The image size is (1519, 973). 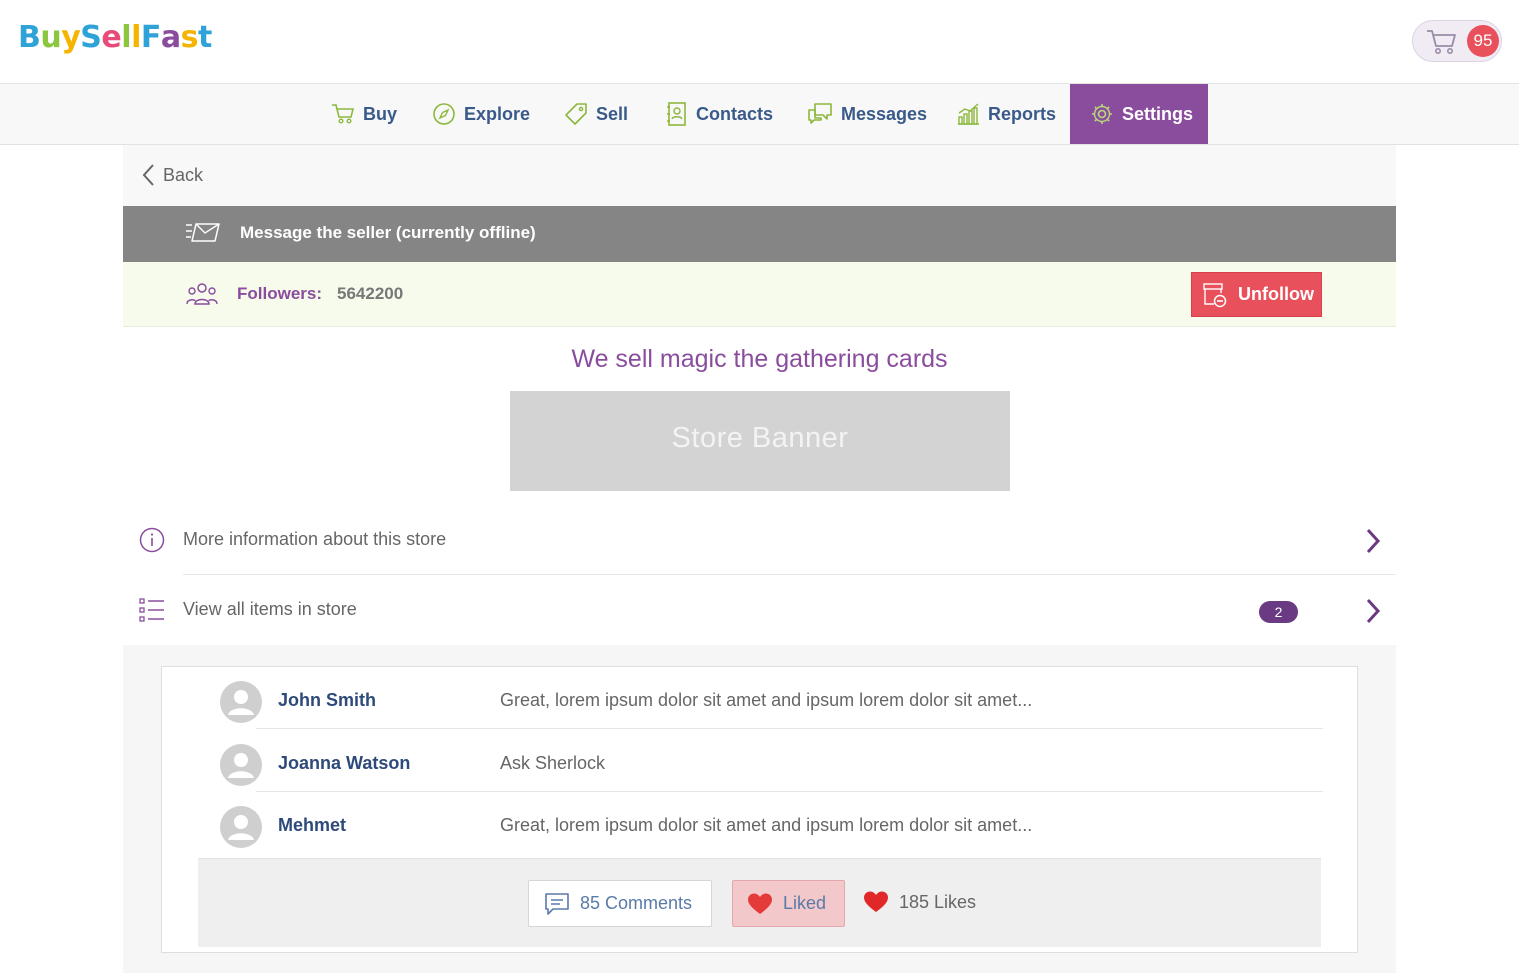 What do you see at coordinates (636, 903) in the screenshot?
I see `comments-button-label: 85 Comments` at bounding box center [636, 903].